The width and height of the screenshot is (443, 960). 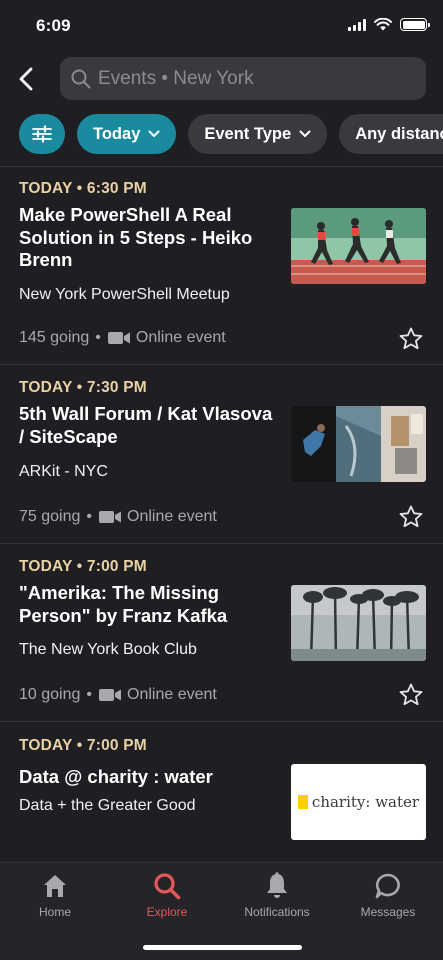 What do you see at coordinates (277, 885) in the screenshot?
I see `bell-icon` at bounding box center [277, 885].